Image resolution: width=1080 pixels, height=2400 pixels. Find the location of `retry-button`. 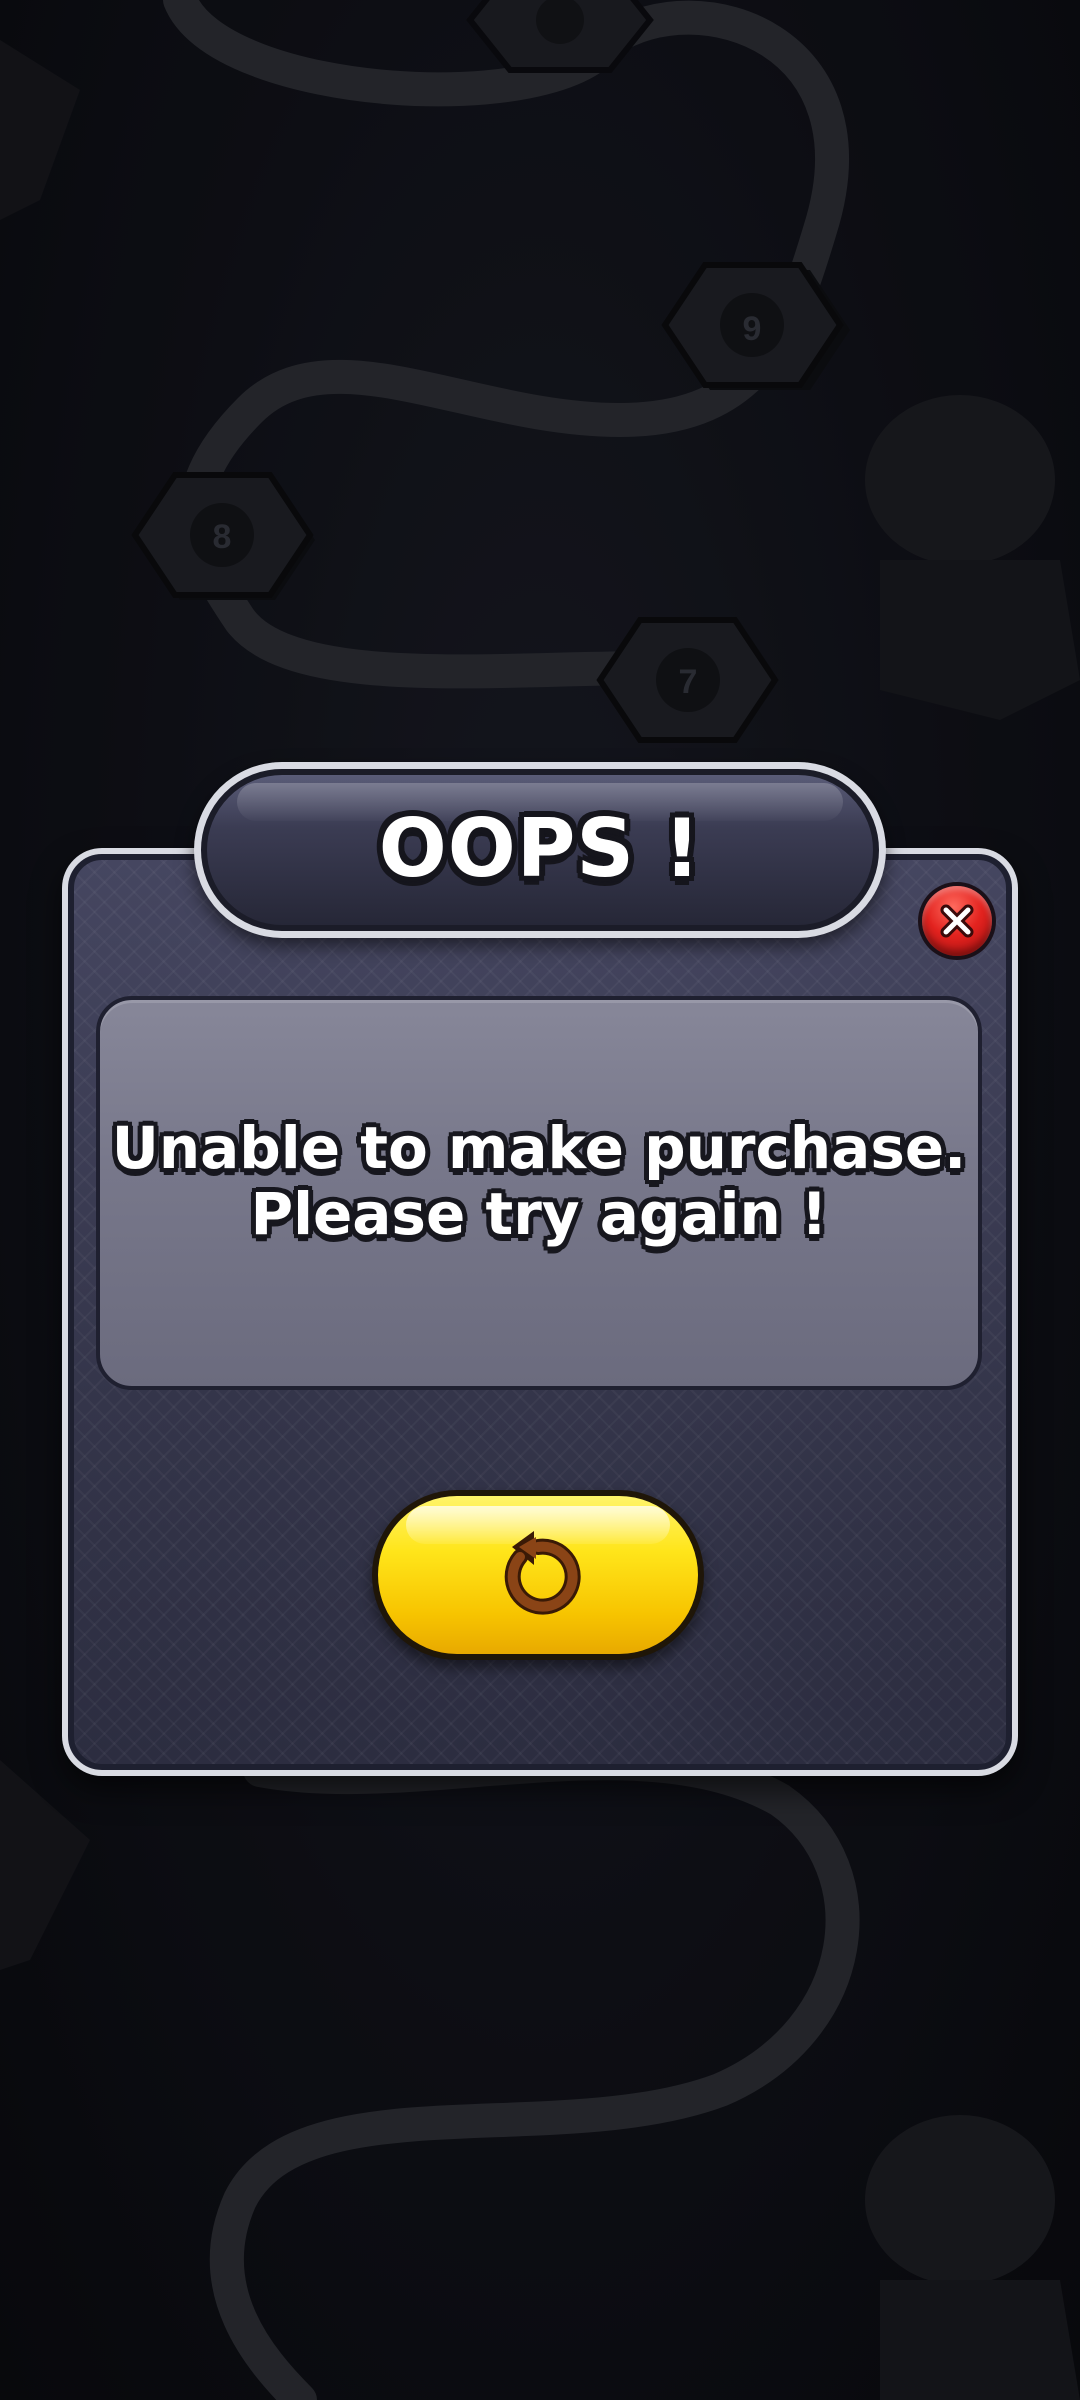

retry-button is located at coordinates (538, 1575).